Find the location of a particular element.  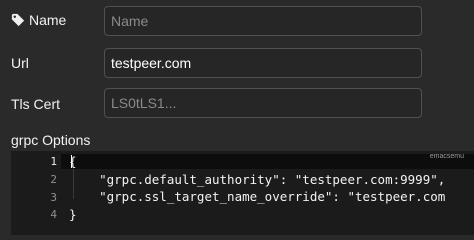

editor-gutter: 1 2 3 4 is located at coordinates (36, 193).